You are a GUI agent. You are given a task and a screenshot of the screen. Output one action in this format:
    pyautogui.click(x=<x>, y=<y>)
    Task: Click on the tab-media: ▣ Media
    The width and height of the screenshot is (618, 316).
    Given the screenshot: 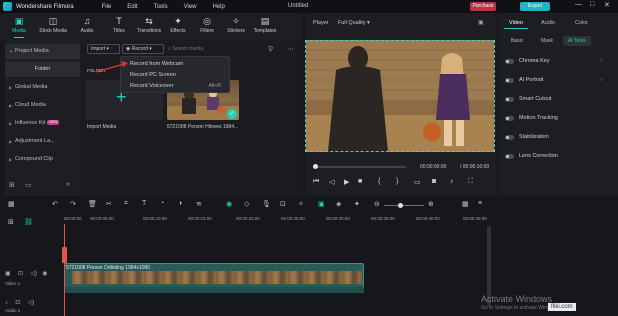 What is the action you would take?
    pyautogui.click(x=19, y=27)
    